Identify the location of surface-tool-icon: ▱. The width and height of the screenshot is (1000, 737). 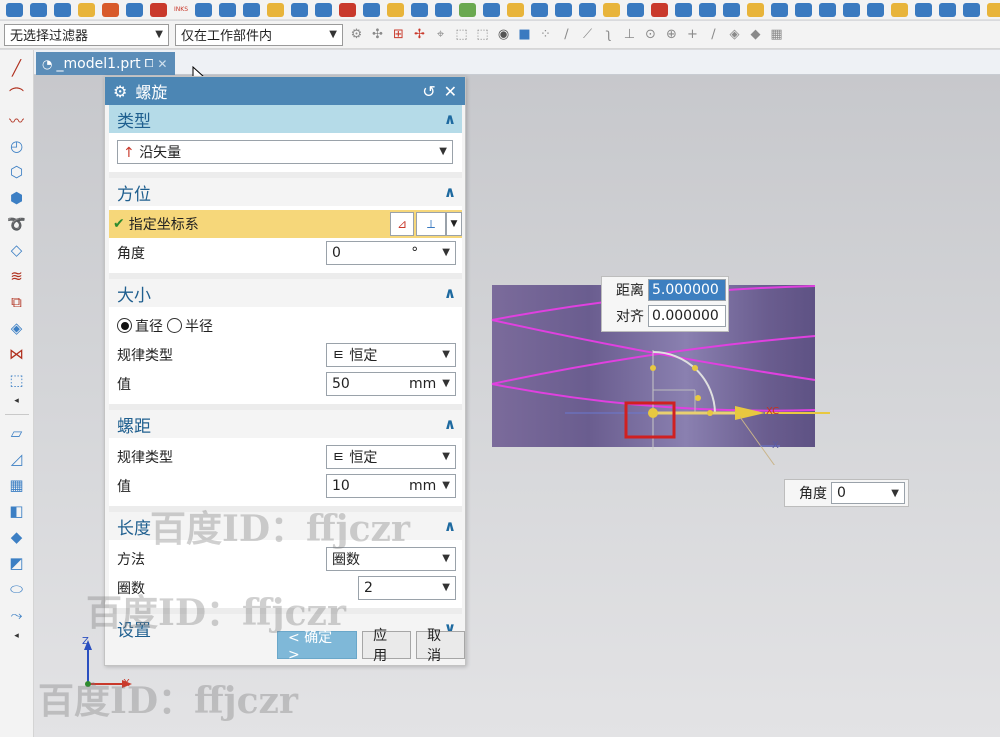
(17, 433).